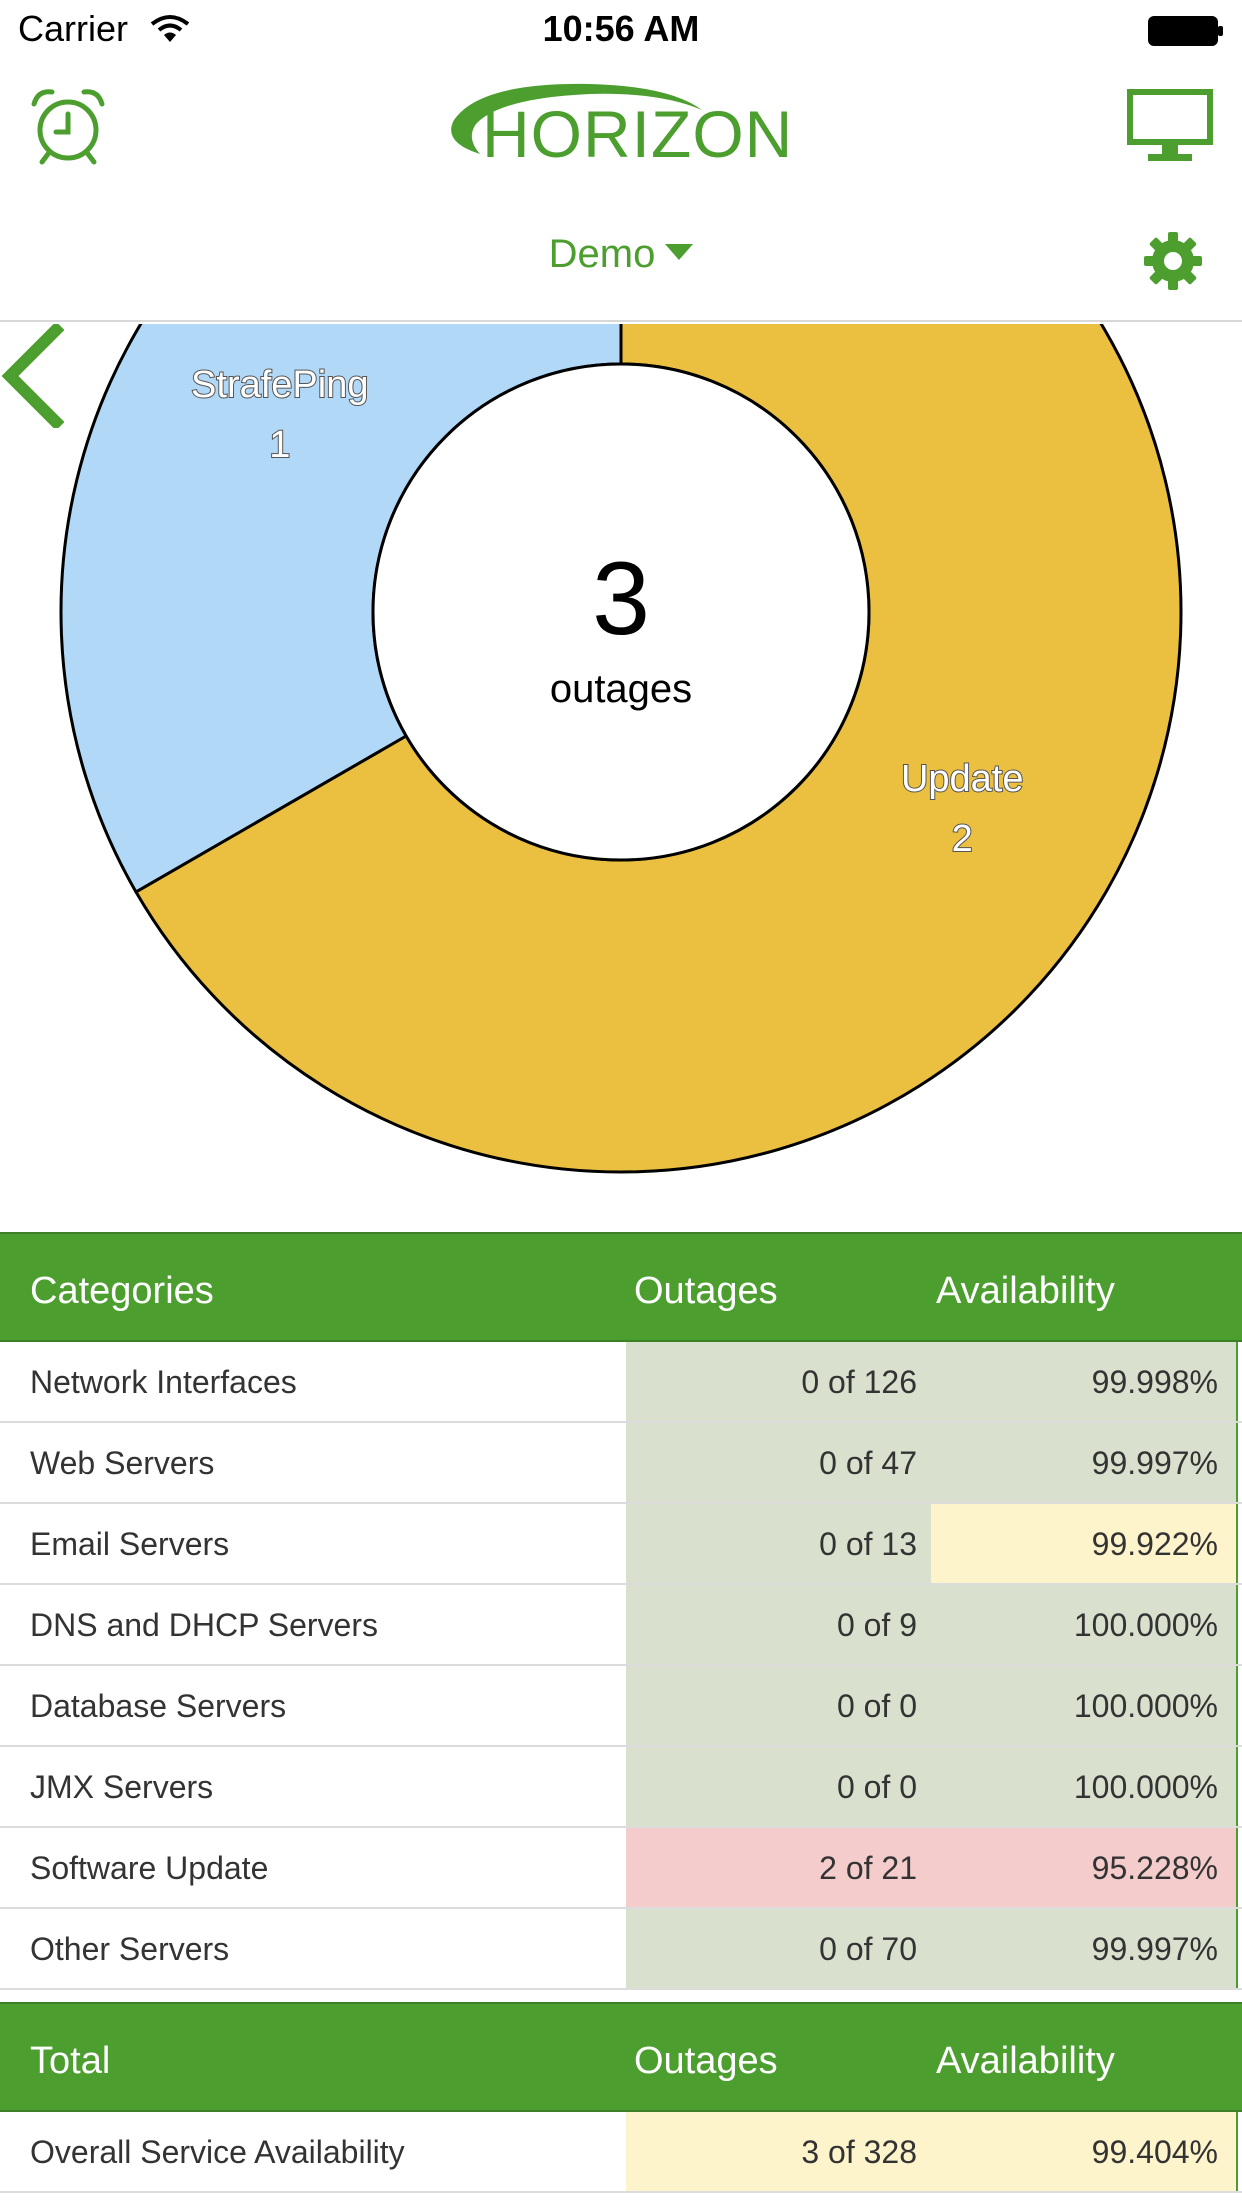 This screenshot has height=2208, width=1242. Describe the element at coordinates (122, 1291) in the screenshot. I see `categories-header: Categories` at that location.